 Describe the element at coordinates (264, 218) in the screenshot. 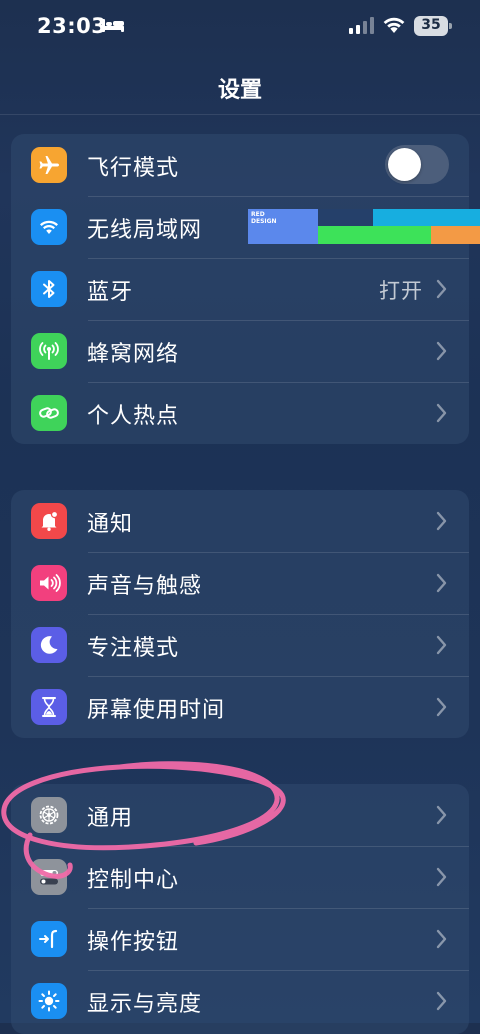

I see `watermark-text: RED DESIGN` at that location.